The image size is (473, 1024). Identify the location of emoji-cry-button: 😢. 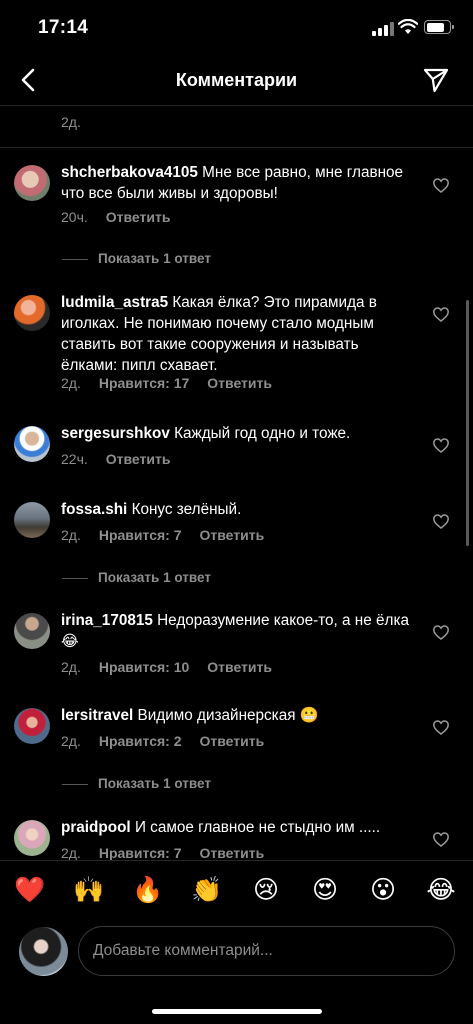
(266, 890).